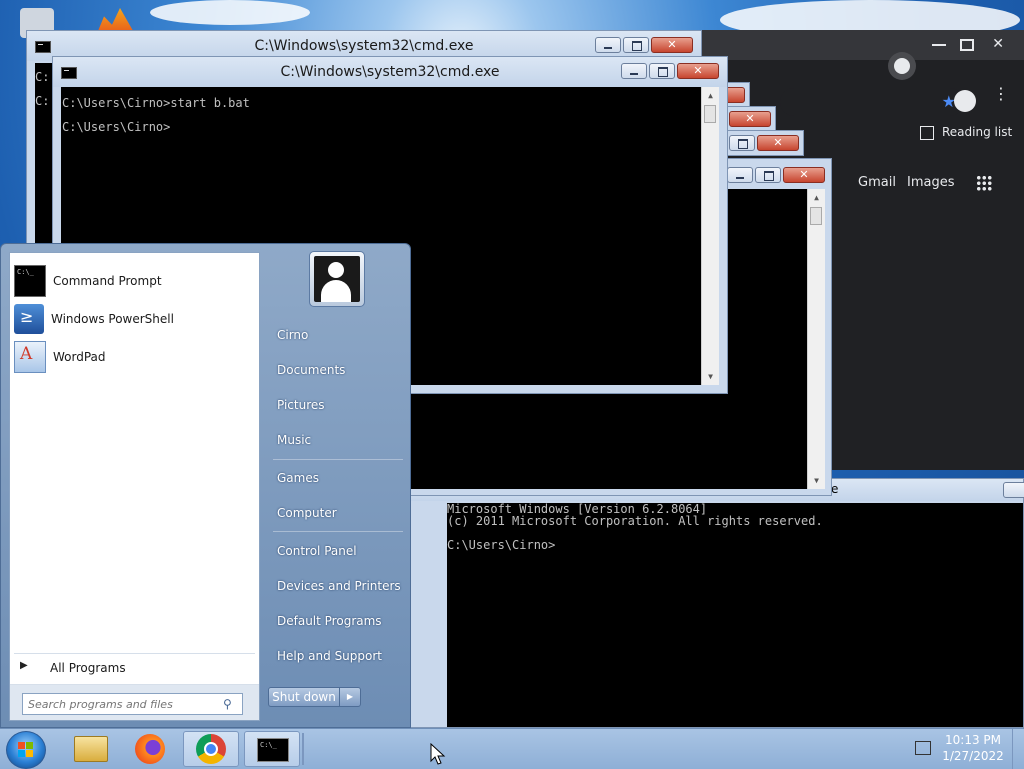 The height and width of the screenshot is (769, 1024). I want to click on music-link: Music, so click(294, 440).